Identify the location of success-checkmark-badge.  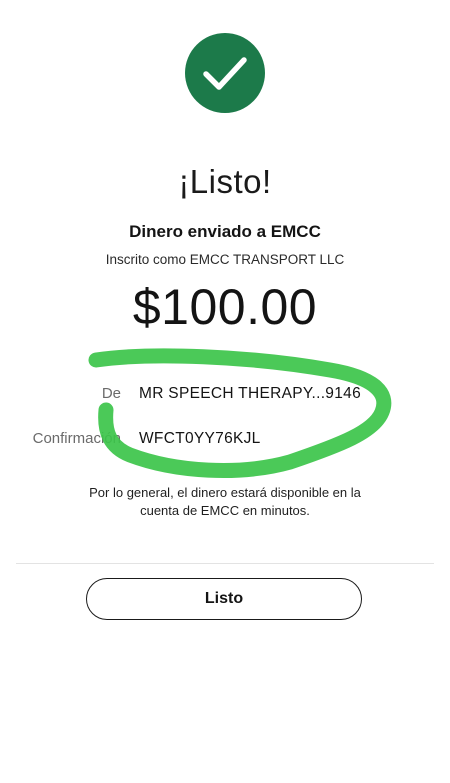
(225, 73).